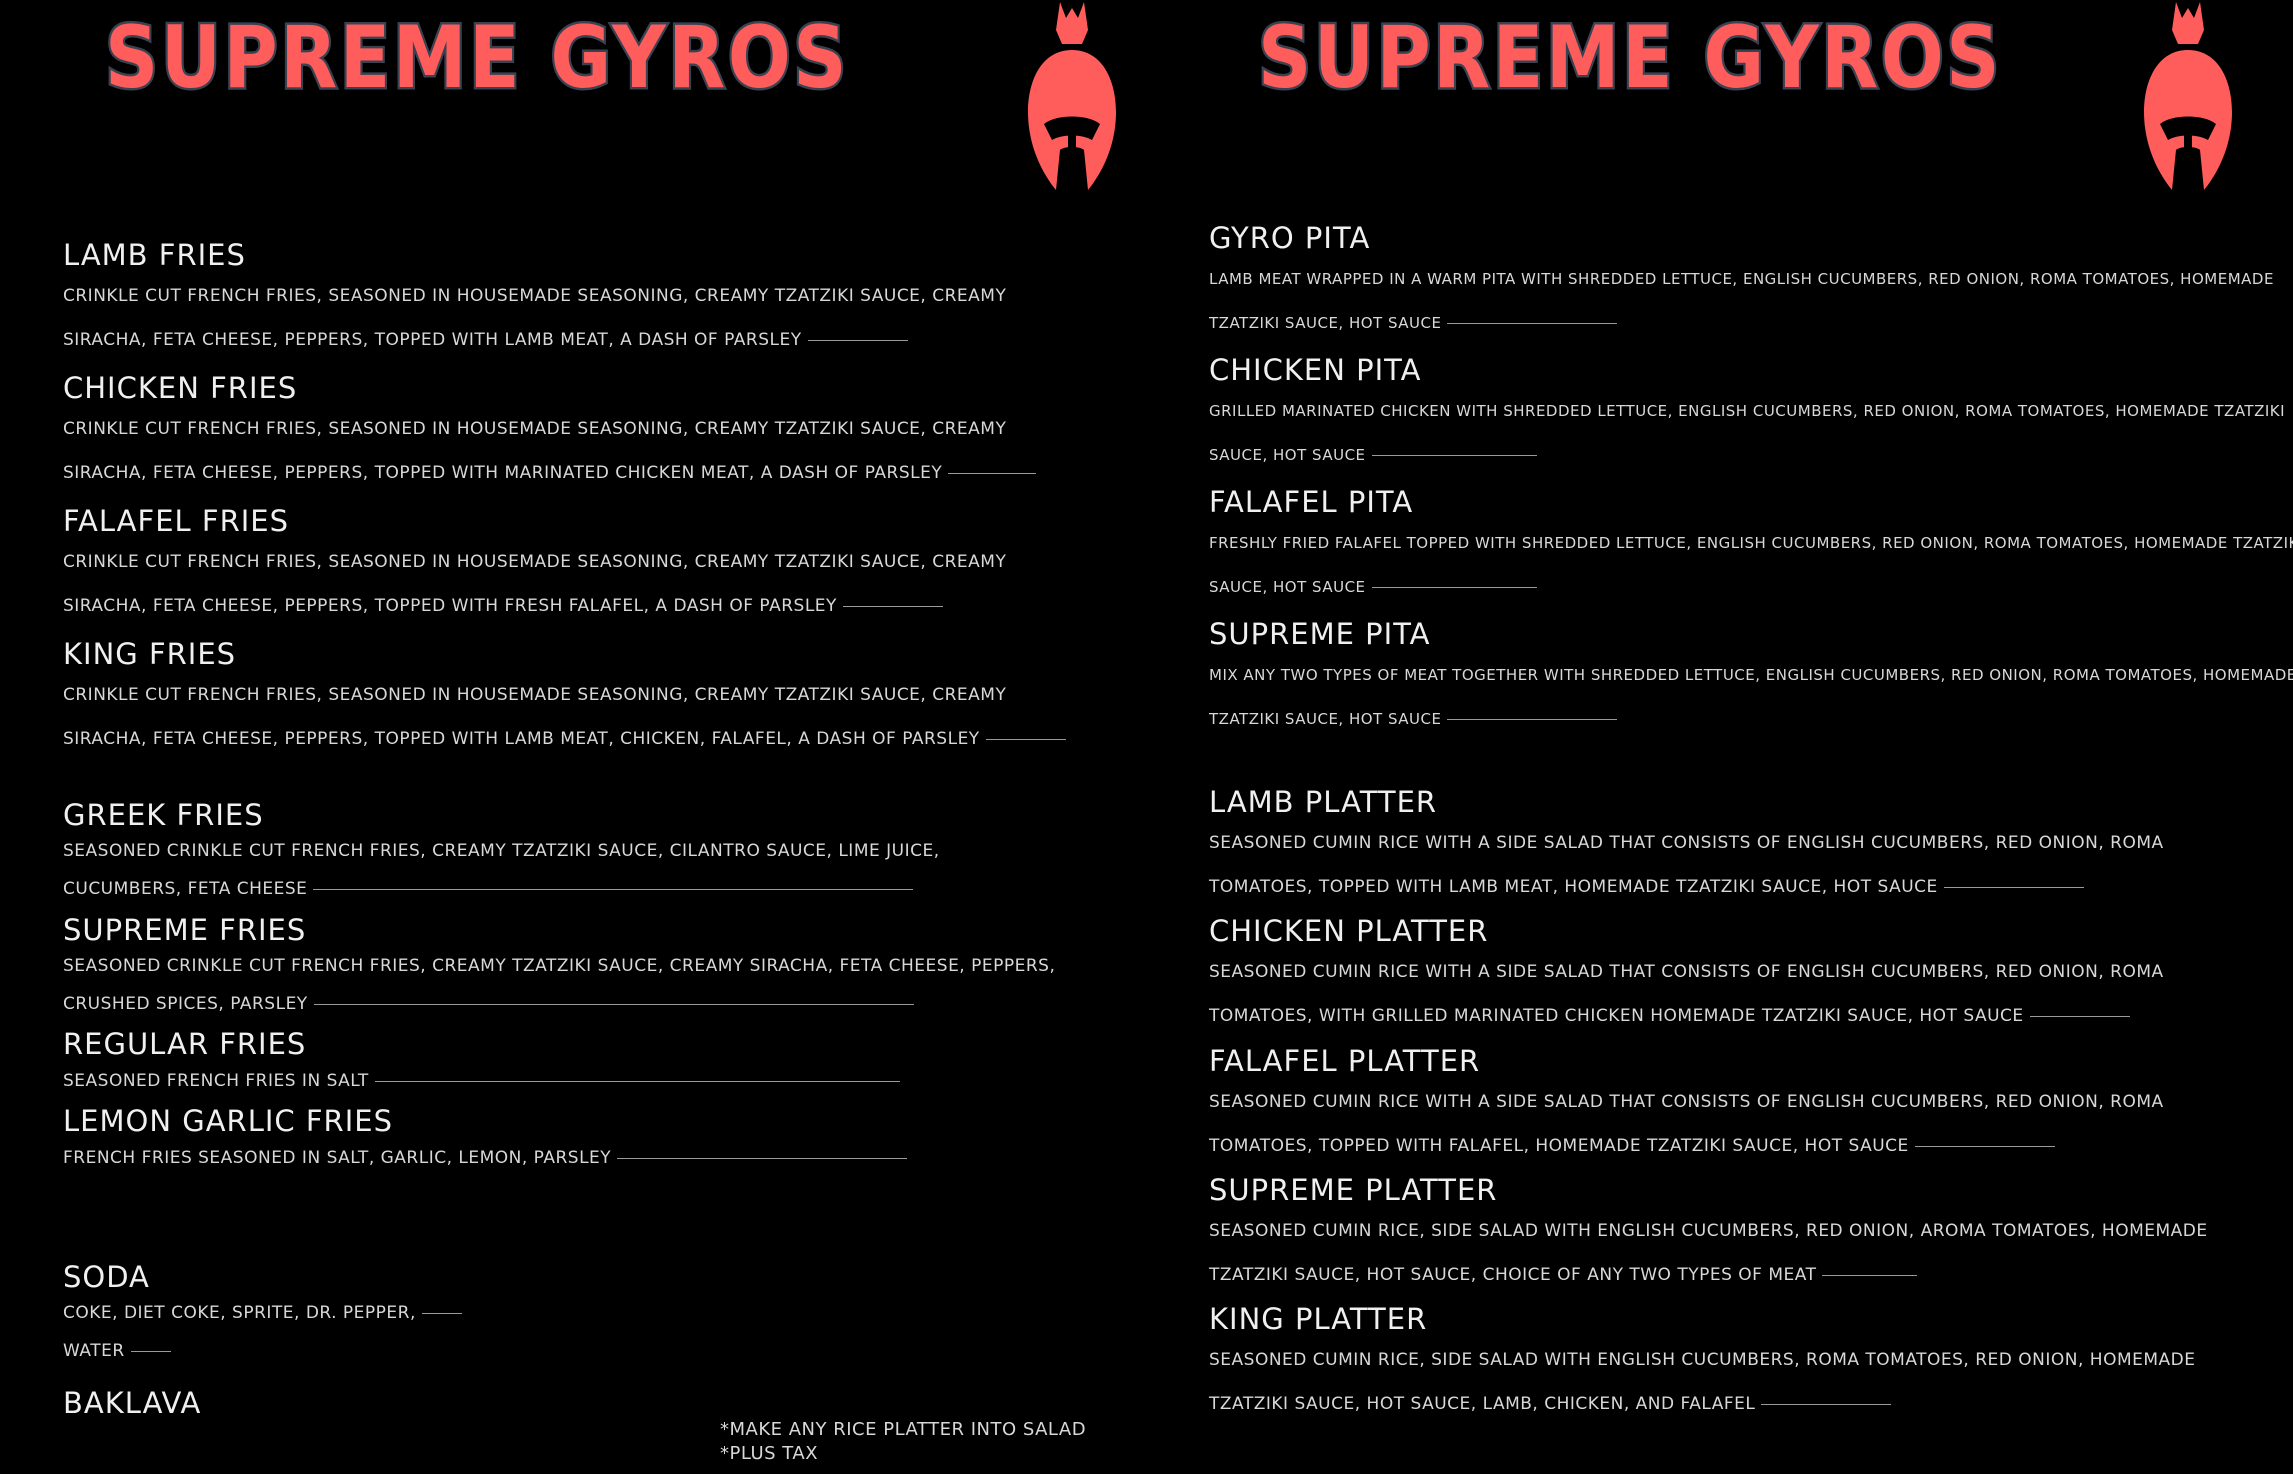  What do you see at coordinates (94, 1351) in the screenshot?
I see `item-description: WATER` at bounding box center [94, 1351].